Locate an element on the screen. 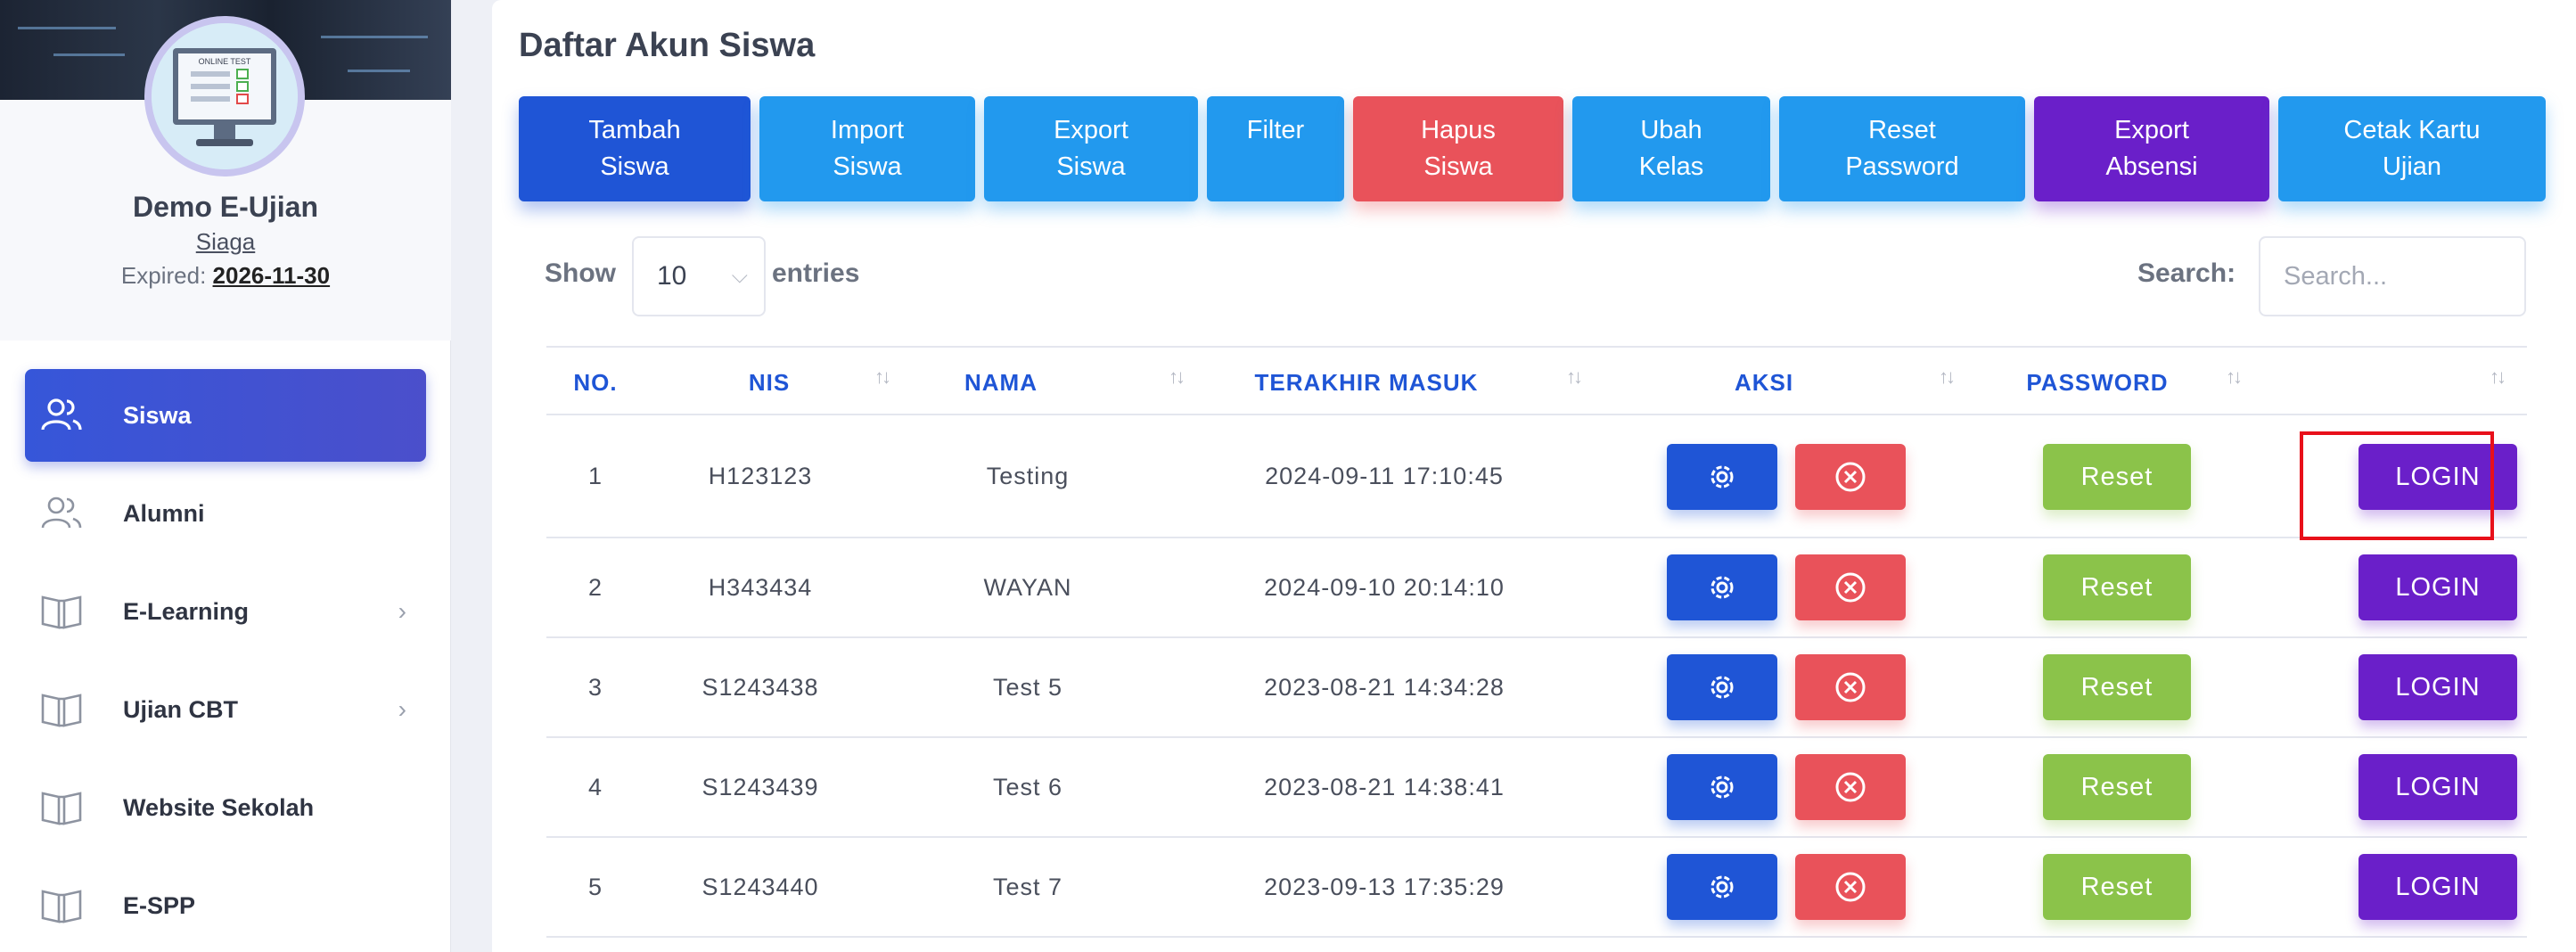 This screenshot has width=2576, height=952. search-label: Search: is located at coordinates (2186, 273).